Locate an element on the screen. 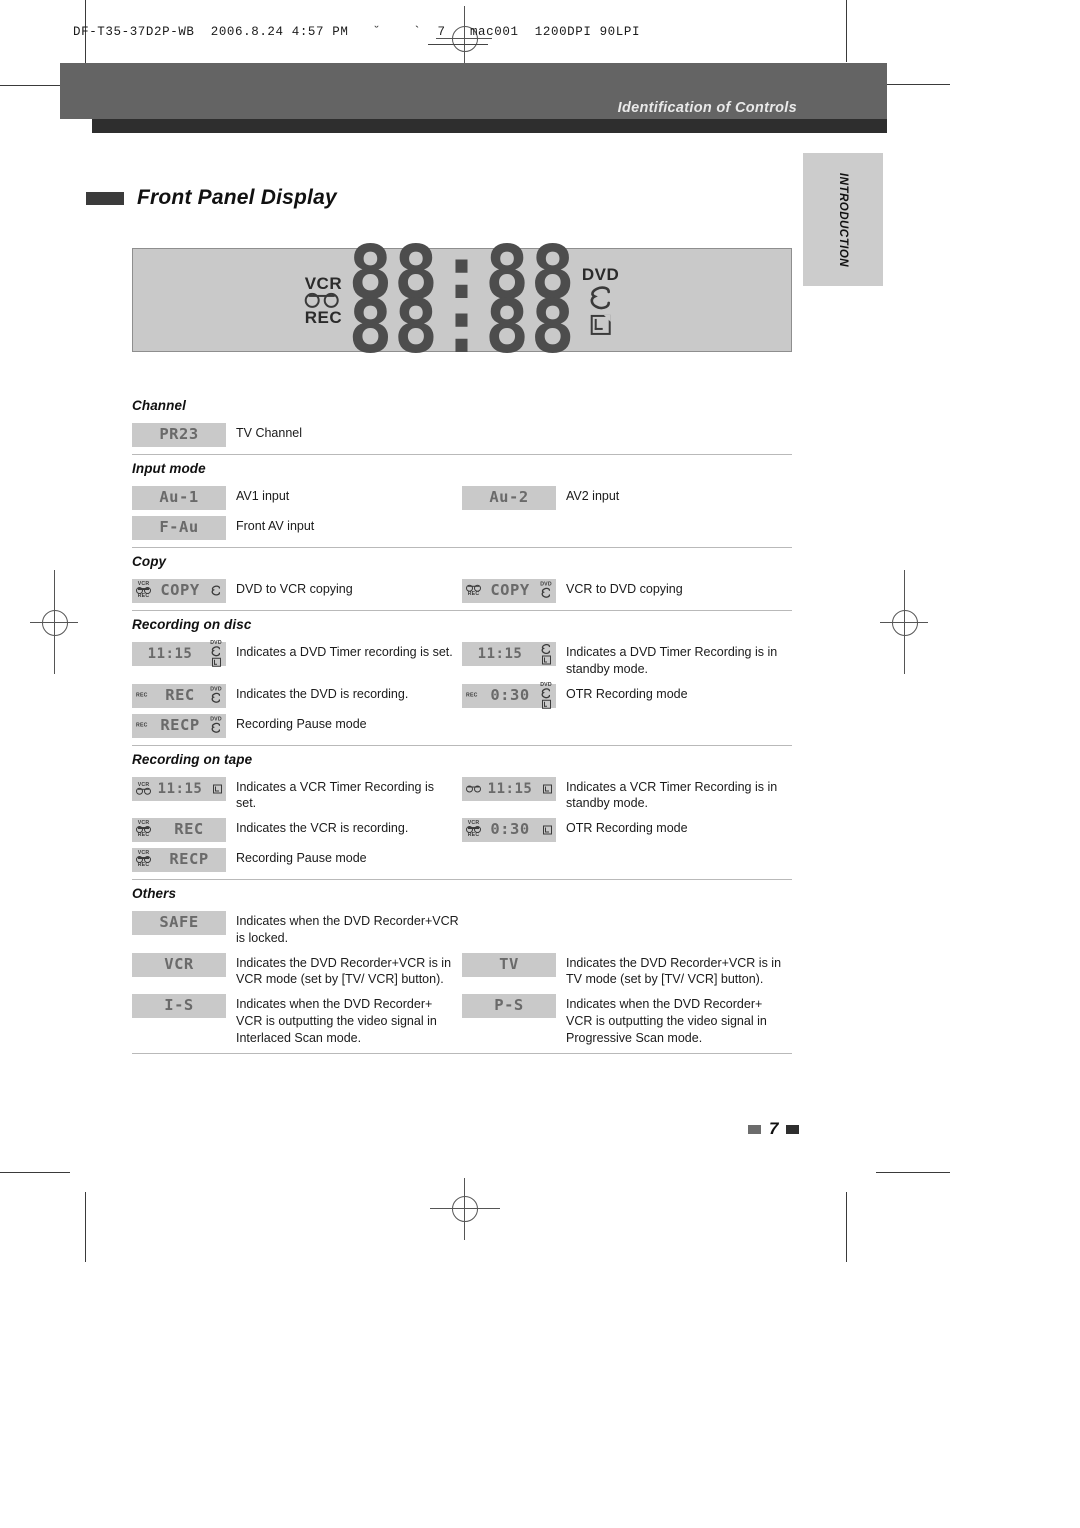  badge-right-indicators: DVD is located at coordinates (216, 654).